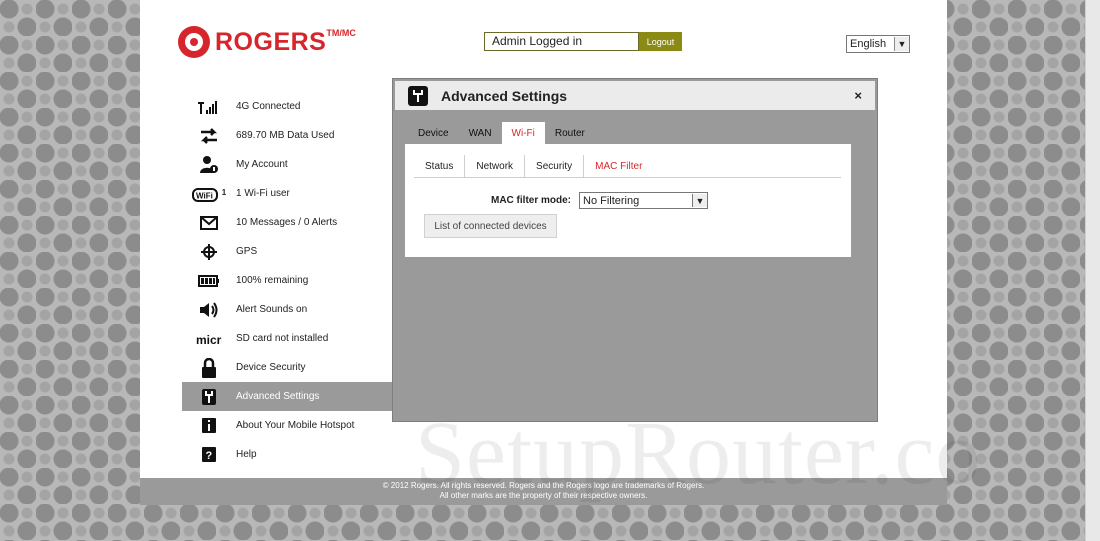 This screenshot has height=541, width=1100. I want to click on account-icon, so click(209, 164).